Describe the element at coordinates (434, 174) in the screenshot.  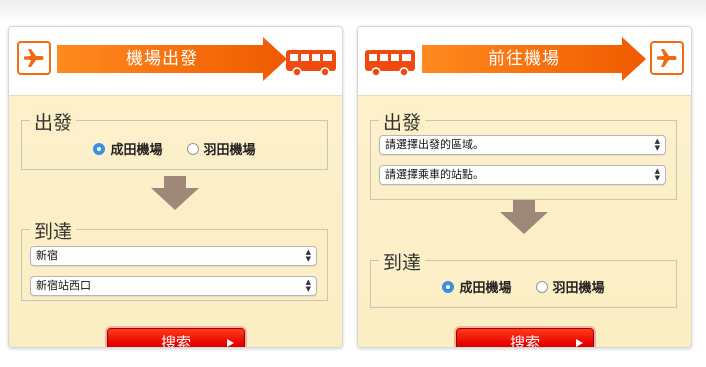
I see `stop-select-value: 請選擇乘車的站點。` at that location.